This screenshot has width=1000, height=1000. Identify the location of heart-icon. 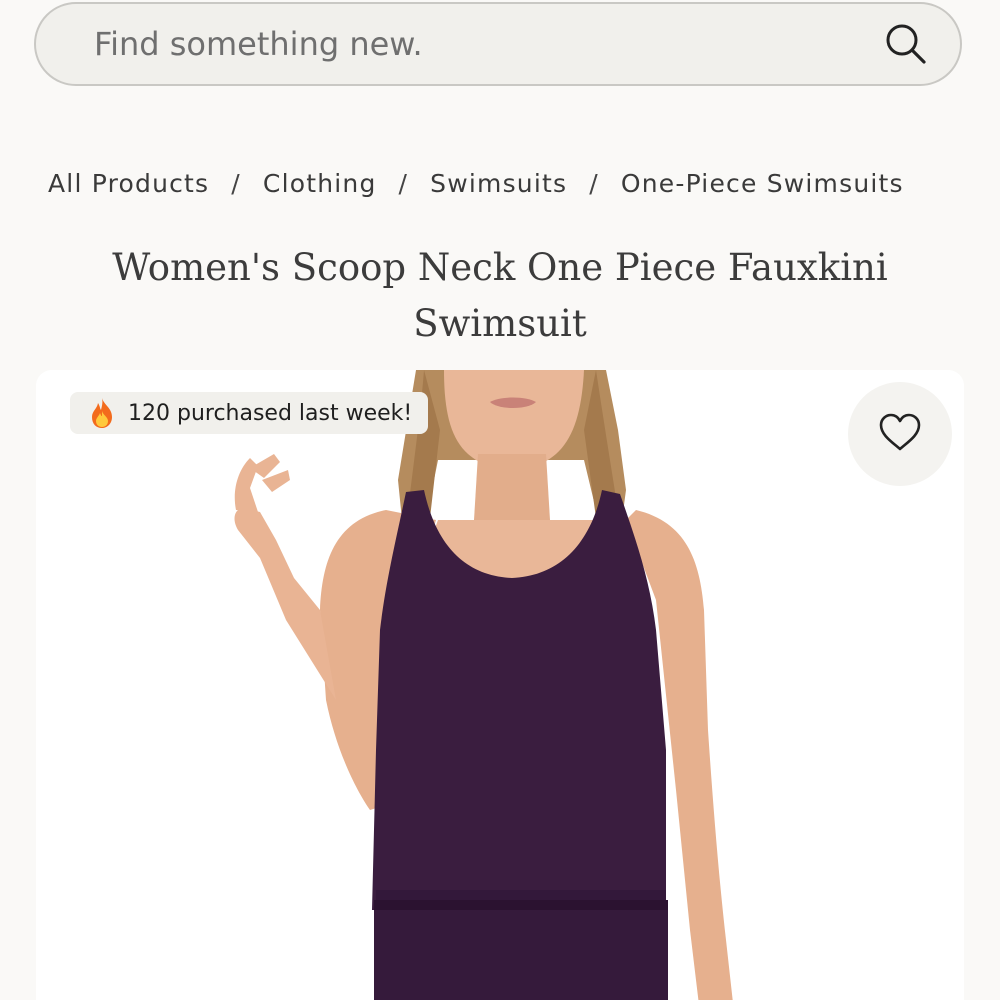
(900, 434).